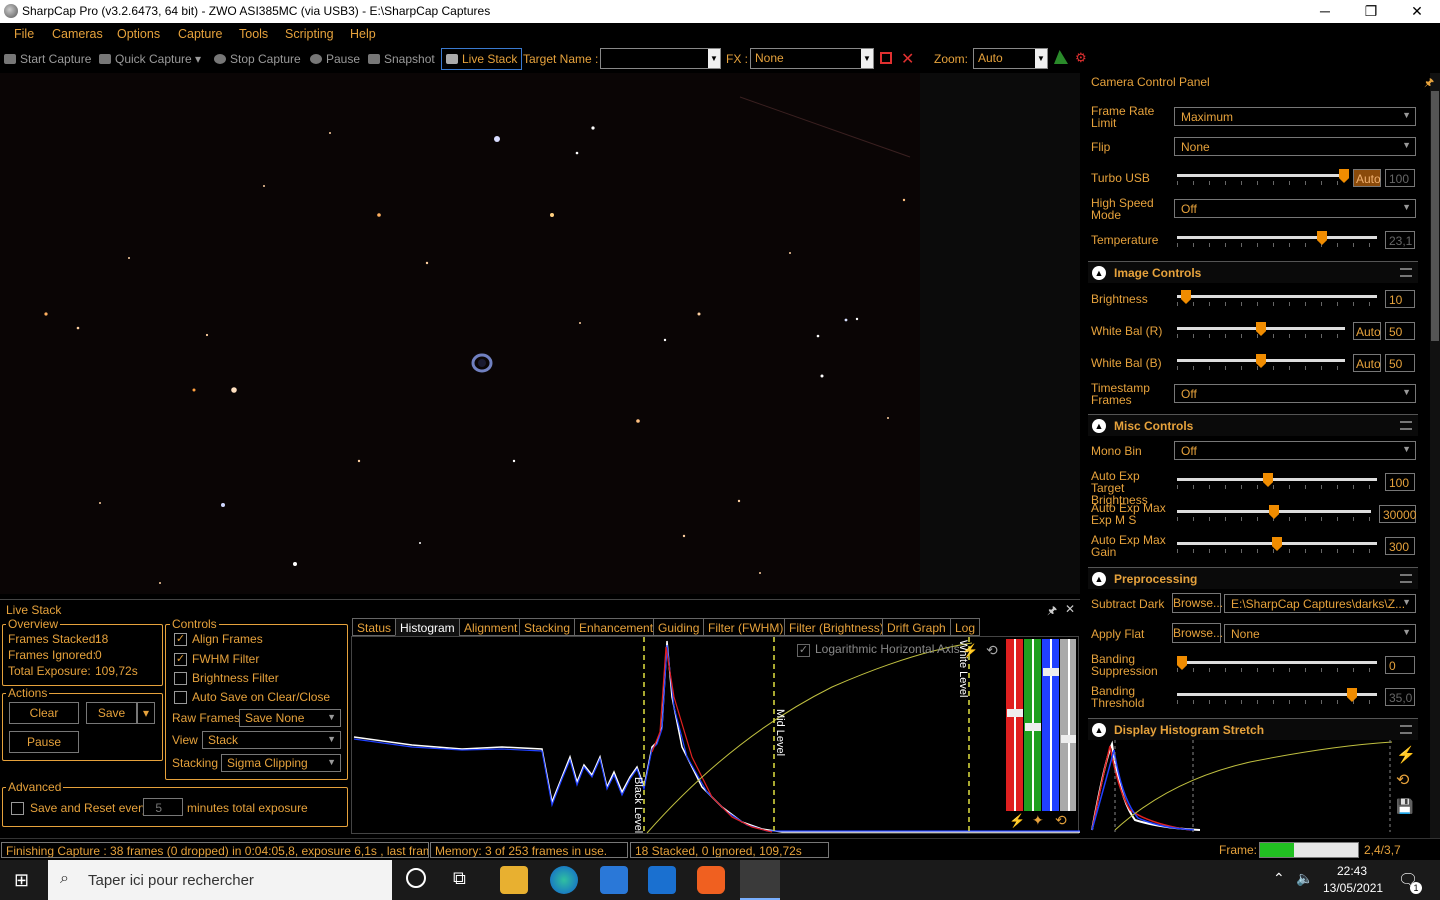 Image resolution: width=1440 pixels, height=900 pixels. I want to click on channel-auto-icon: ⚡, so click(1017, 821).